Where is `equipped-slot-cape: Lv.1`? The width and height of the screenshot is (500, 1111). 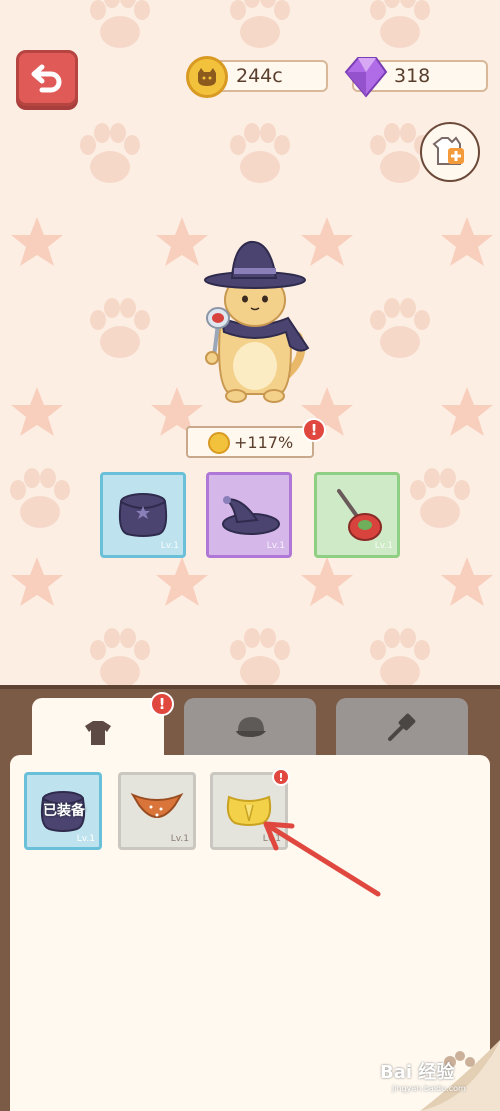
equipped-slot-cape: Lv.1 is located at coordinates (143, 515).